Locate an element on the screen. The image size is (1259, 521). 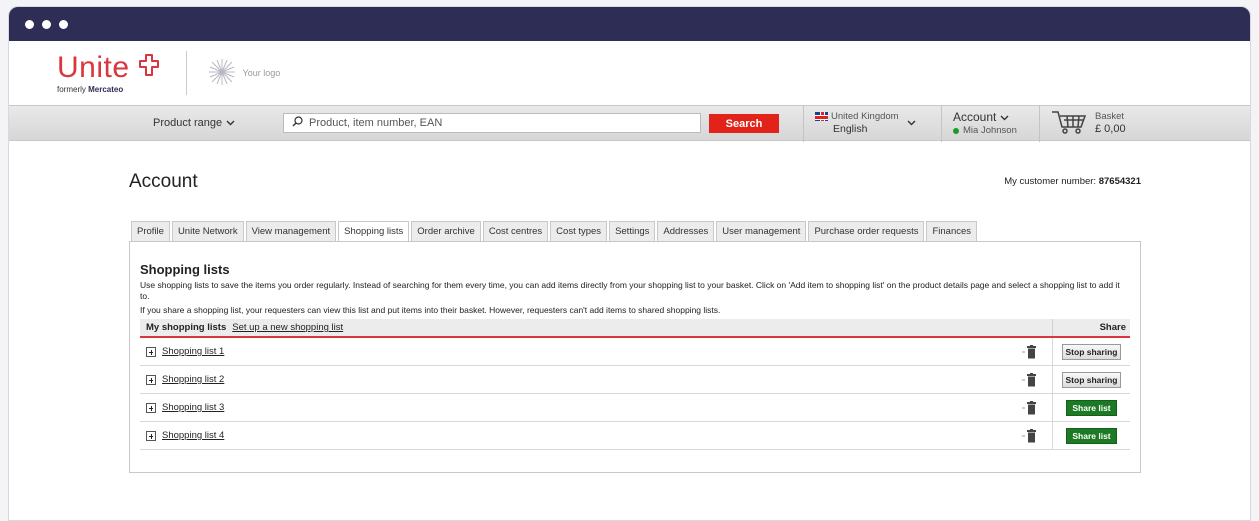
section-title: Shopping lists is located at coordinates (185, 269).